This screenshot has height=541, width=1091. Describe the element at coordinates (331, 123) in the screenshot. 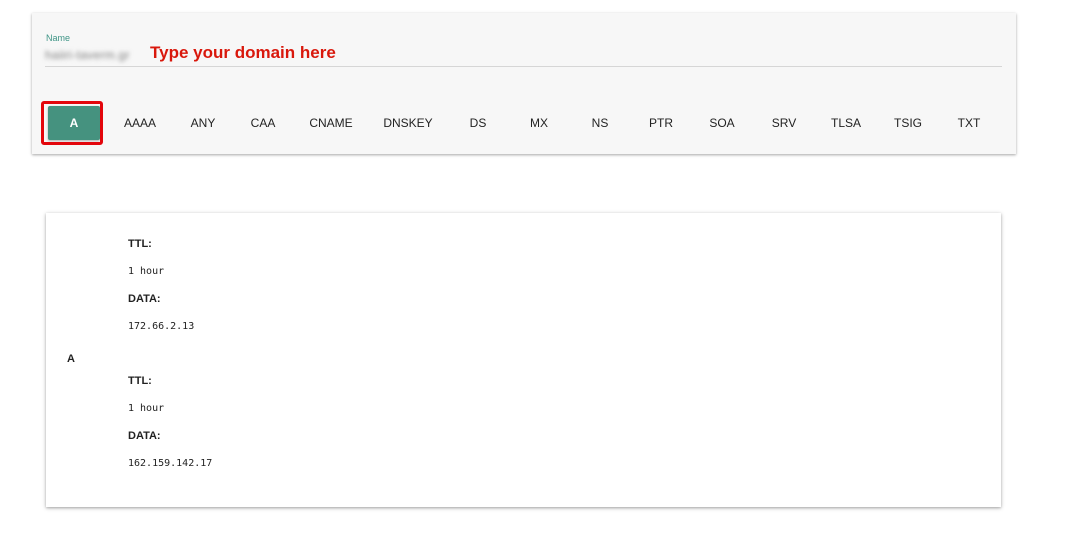

I see `type-button-cname: CNAME` at that location.